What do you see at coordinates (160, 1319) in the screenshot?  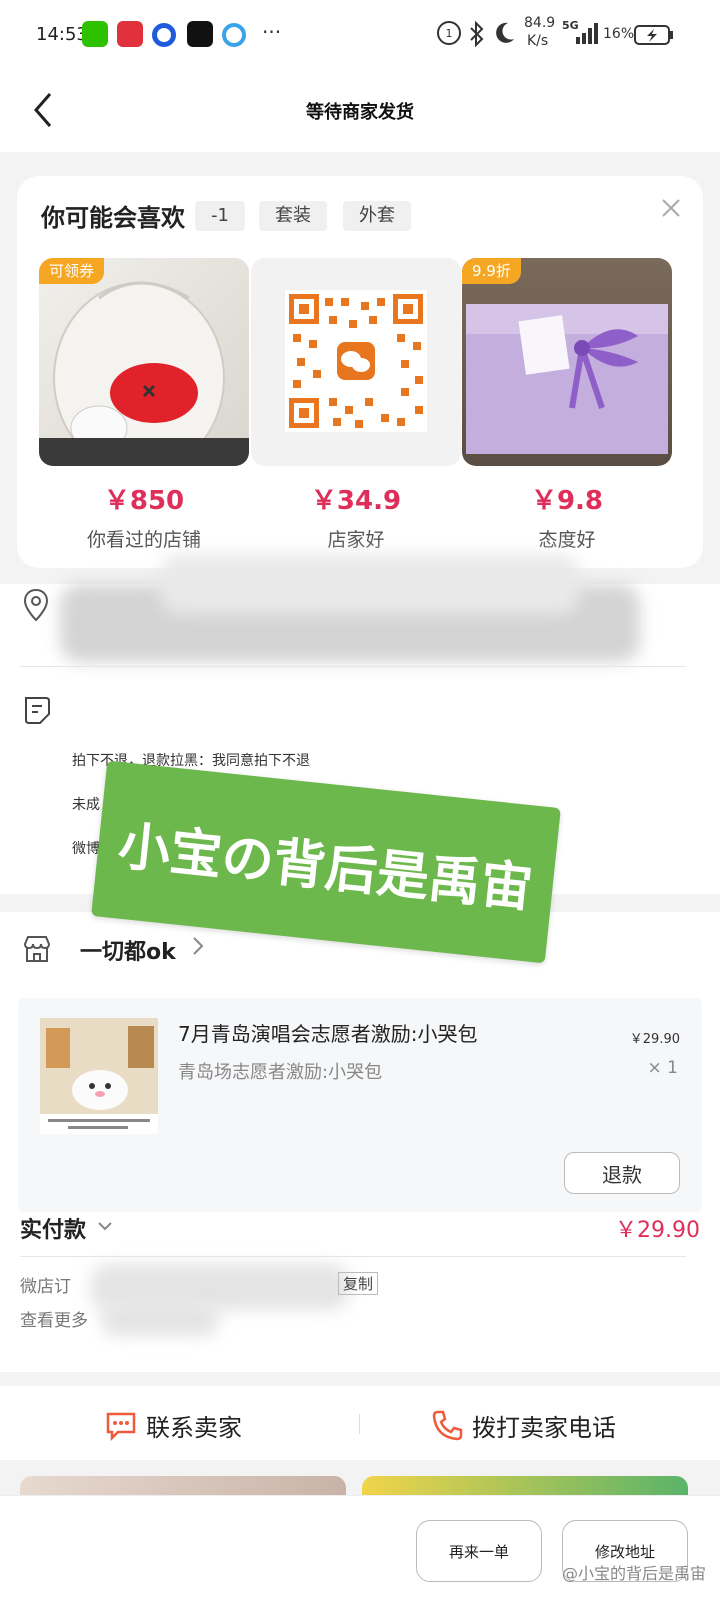 I see `blurred-more-info` at bounding box center [160, 1319].